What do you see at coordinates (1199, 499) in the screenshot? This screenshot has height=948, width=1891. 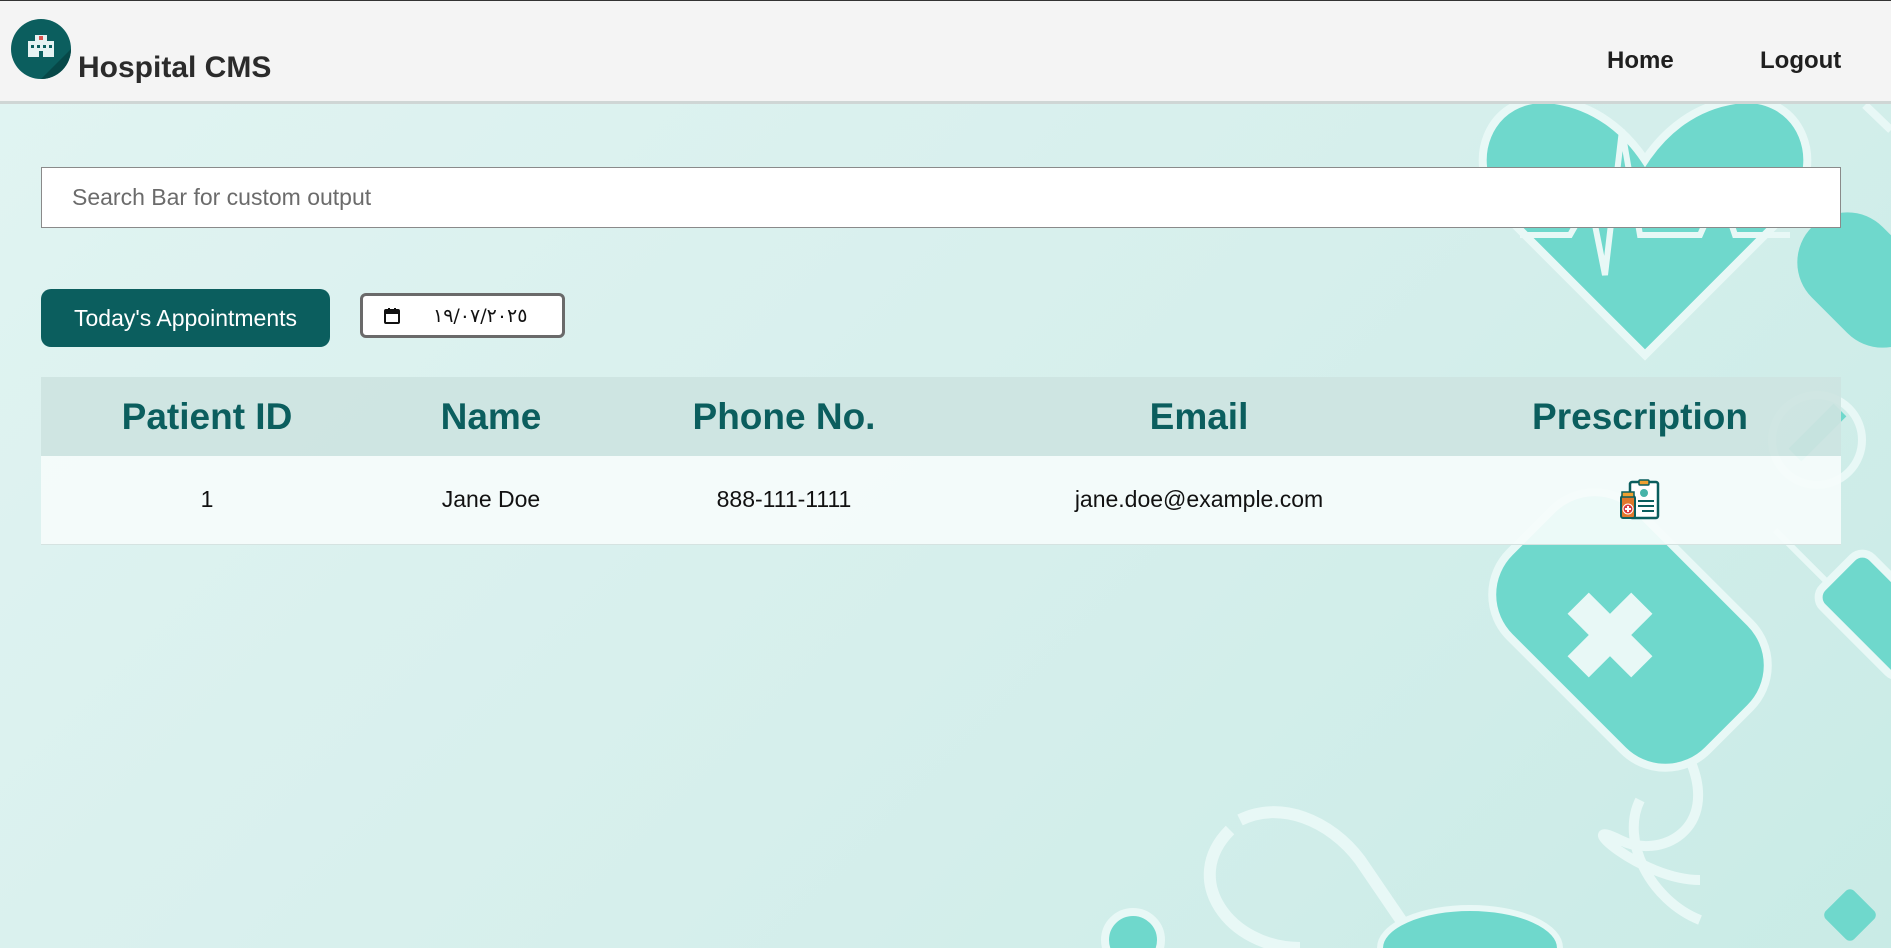 I see `cell-email: jane.doe@example.com` at bounding box center [1199, 499].